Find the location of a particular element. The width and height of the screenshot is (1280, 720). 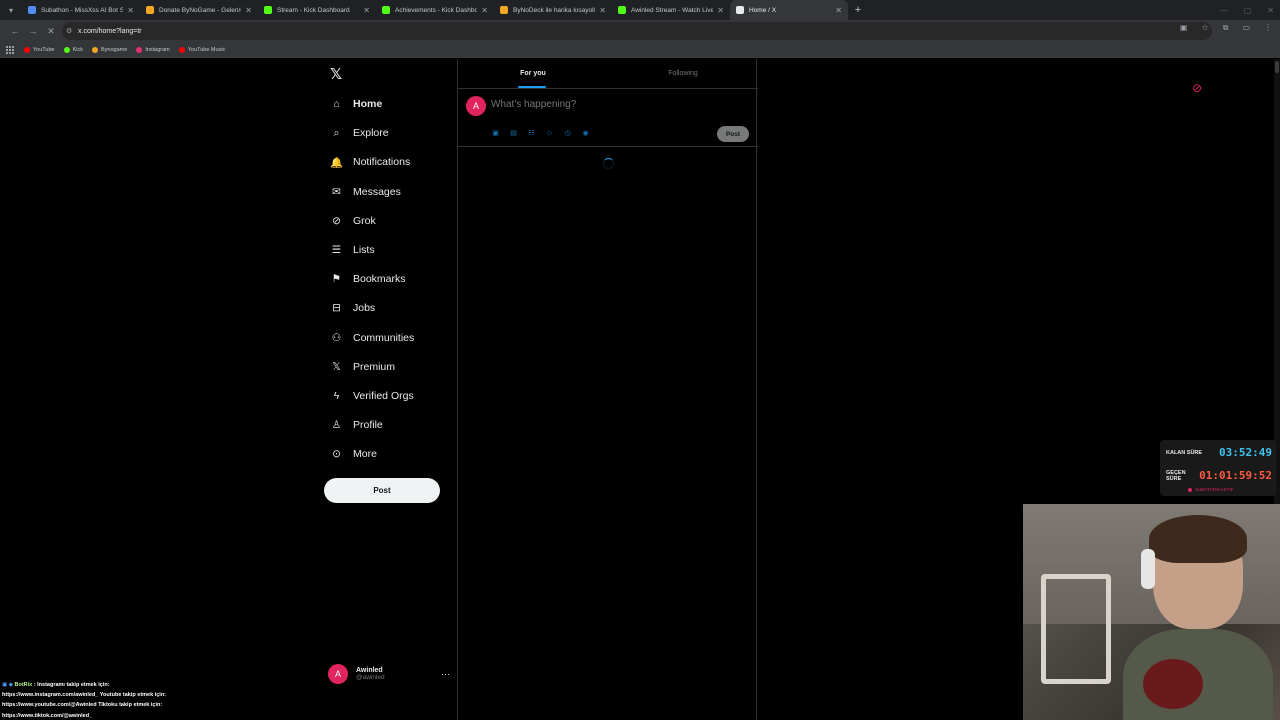

tab-search-icon: ▾ is located at coordinates (11, 10).